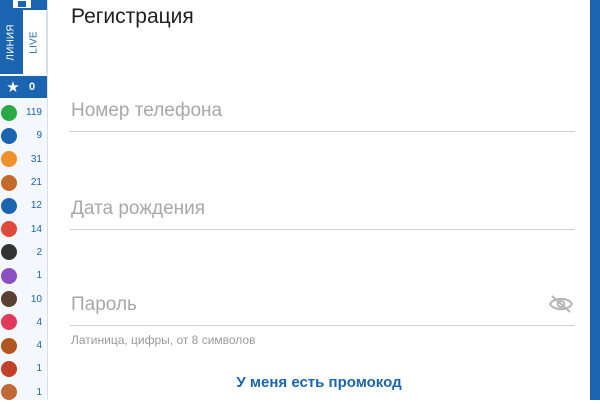  What do you see at coordinates (36, 183) in the screenshot?
I see `sport-count: 21` at bounding box center [36, 183].